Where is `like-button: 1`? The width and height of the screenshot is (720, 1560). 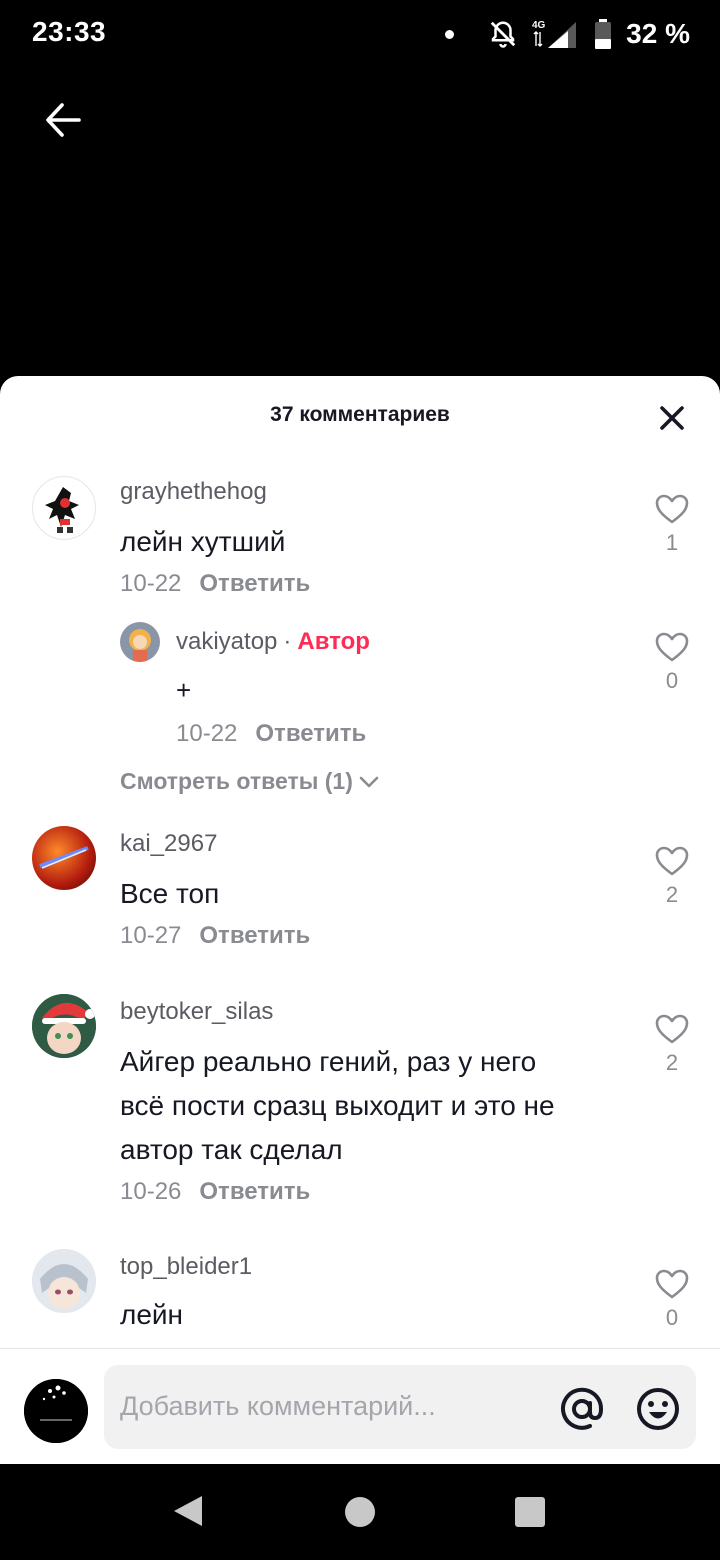 like-button: 1 is located at coordinates (672, 525).